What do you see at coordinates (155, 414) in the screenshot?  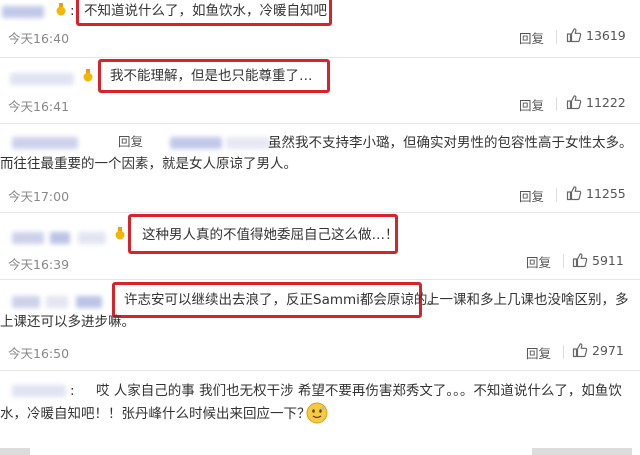 I see `comment-text-line2: 水，冷暖自知吧！！张丹峰什么时候出来回应一下？` at bounding box center [155, 414].